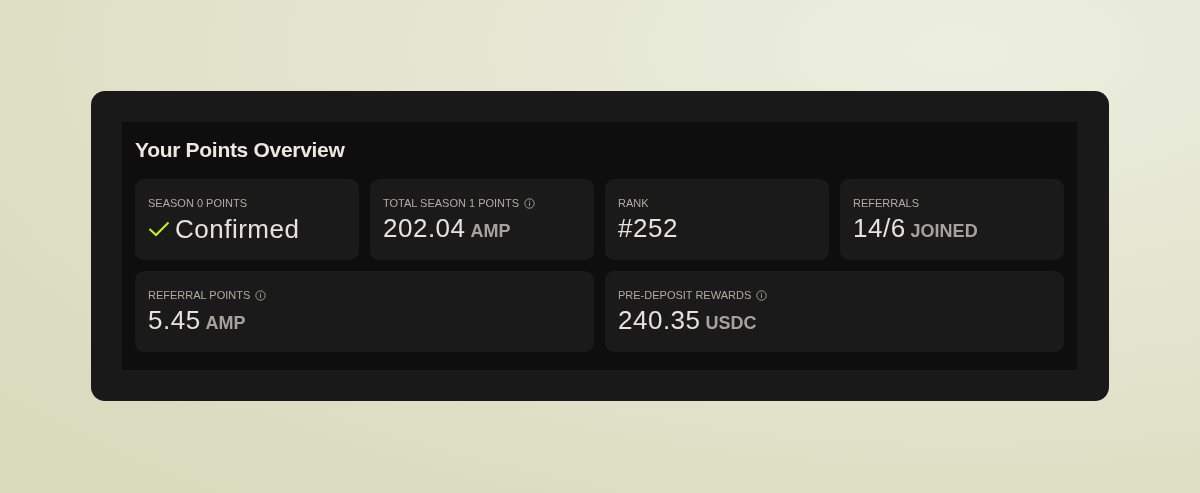 The height and width of the screenshot is (493, 1200). Describe the element at coordinates (633, 203) in the screenshot. I see `stat-label: RANK` at that location.